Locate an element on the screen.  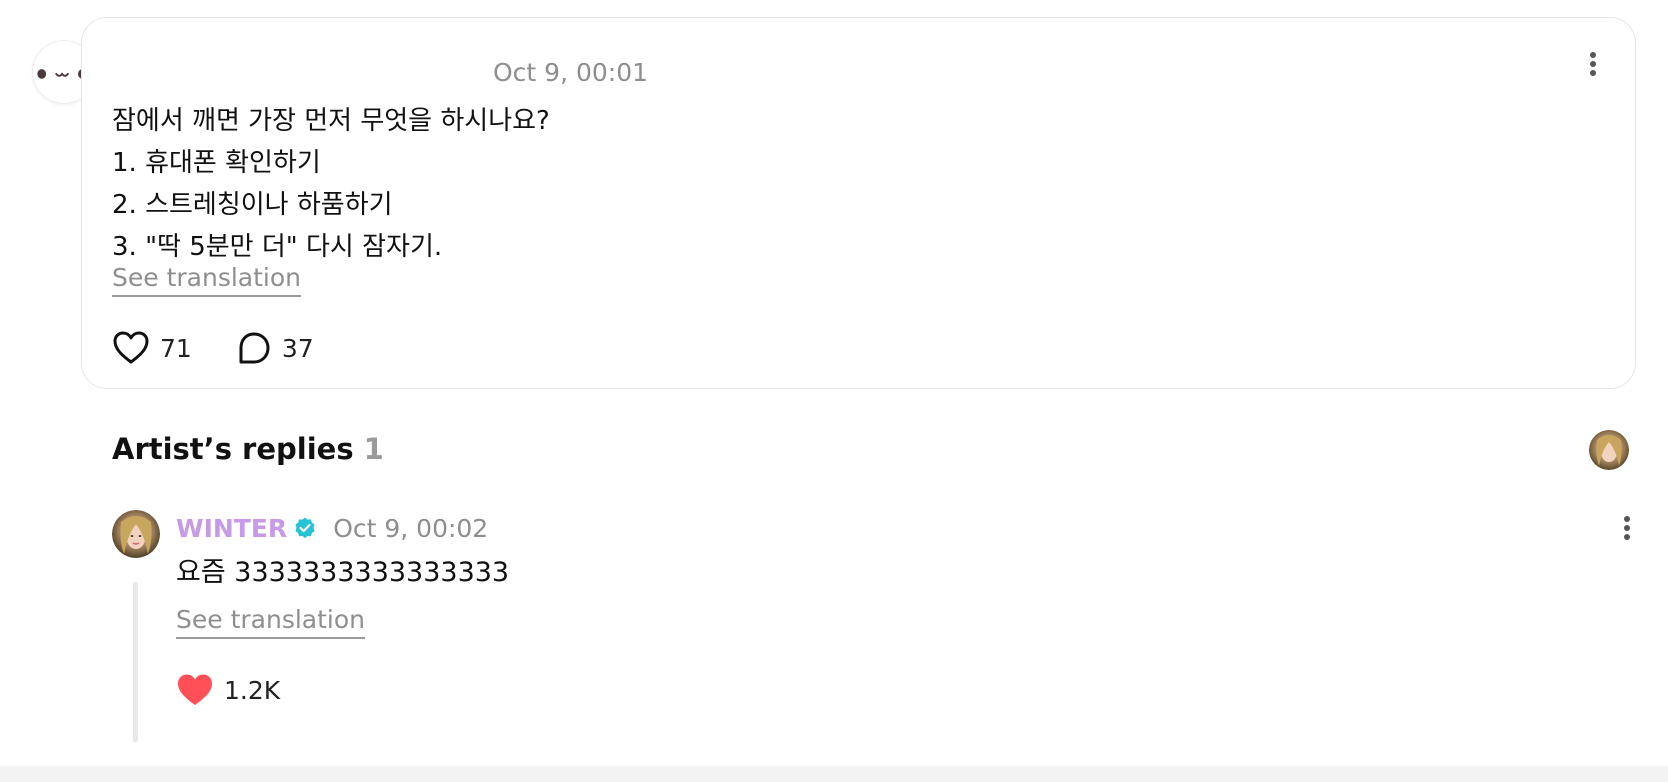
post-comment-button: 37 is located at coordinates (275, 348).